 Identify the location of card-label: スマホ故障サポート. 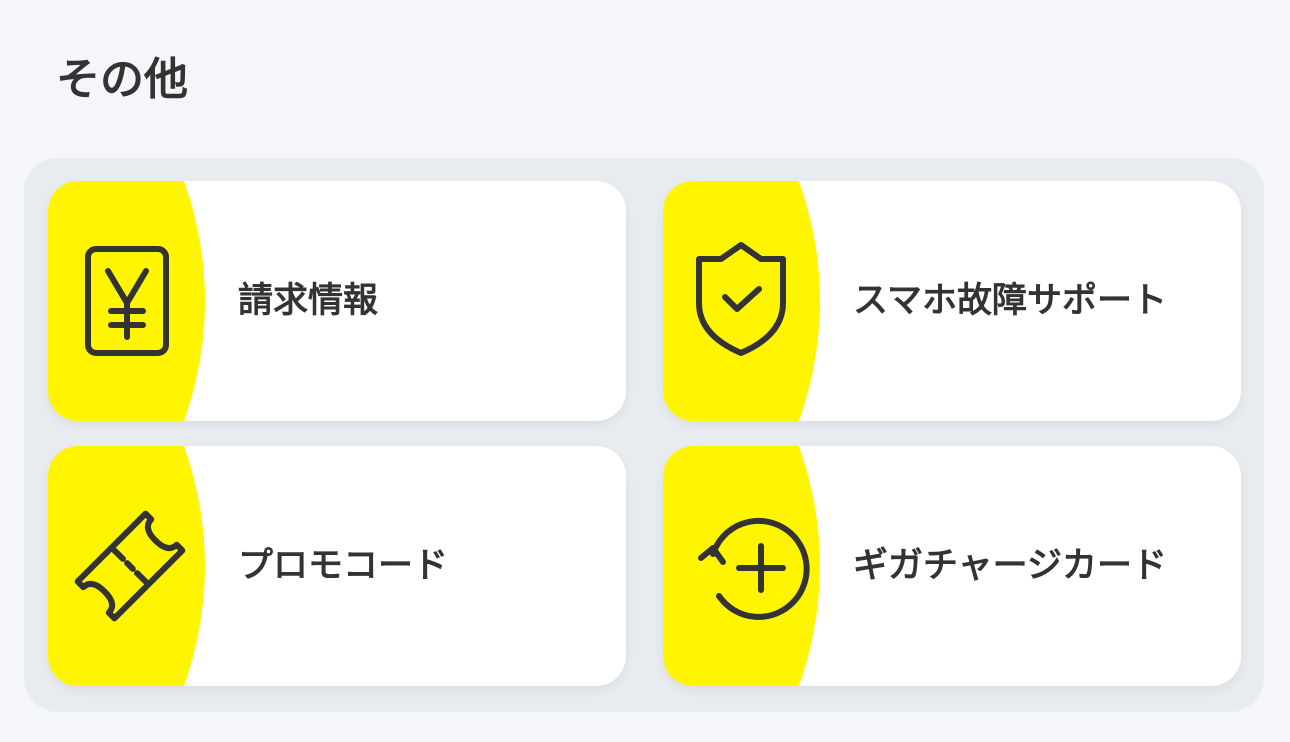
(1010, 301).